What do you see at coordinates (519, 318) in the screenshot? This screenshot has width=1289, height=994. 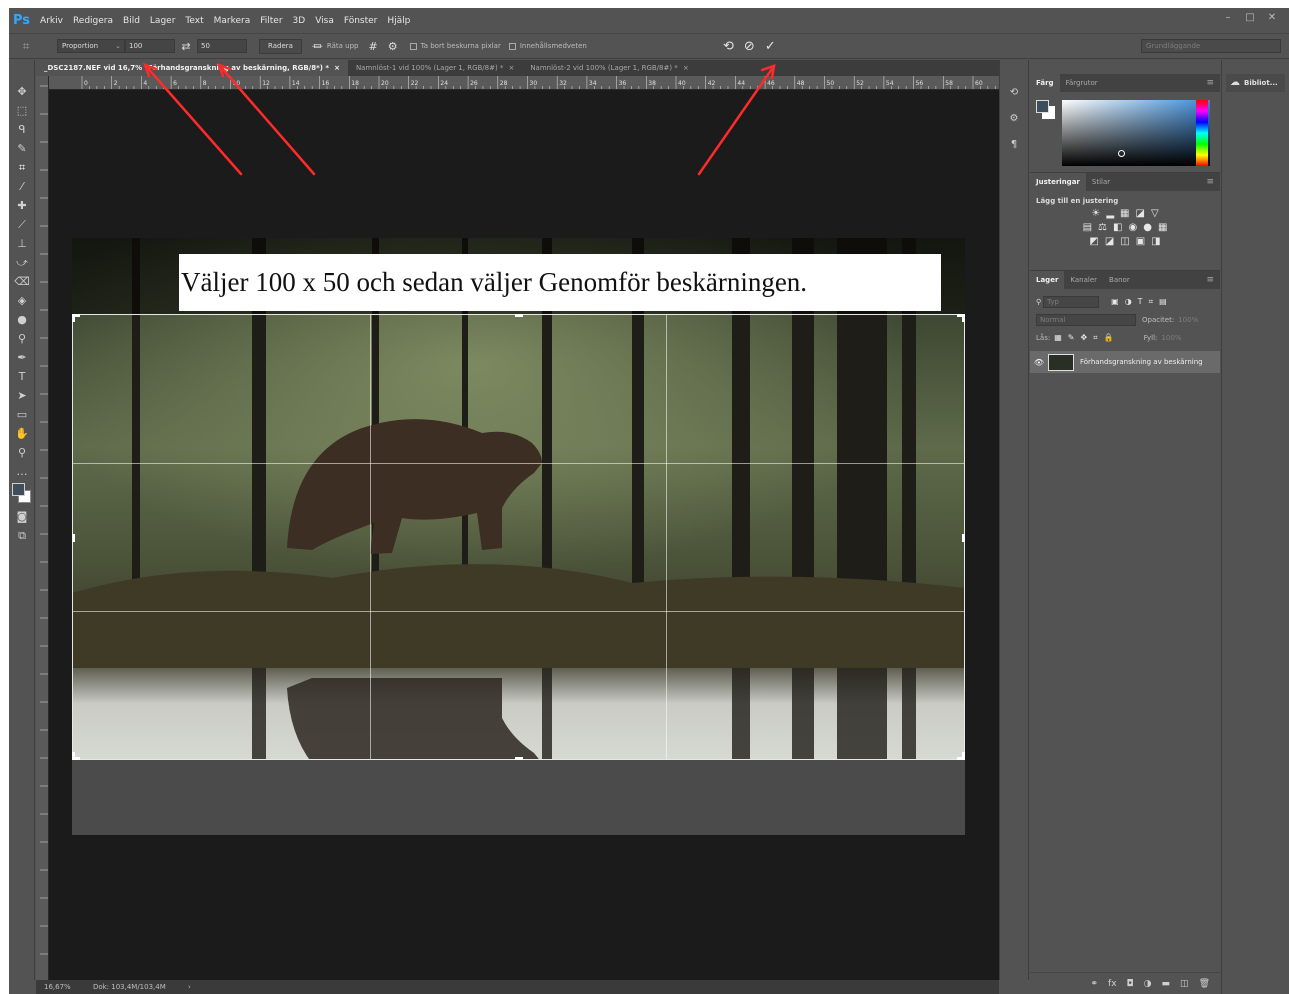 I see `crop-handle-top` at bounding box center [519, 318].